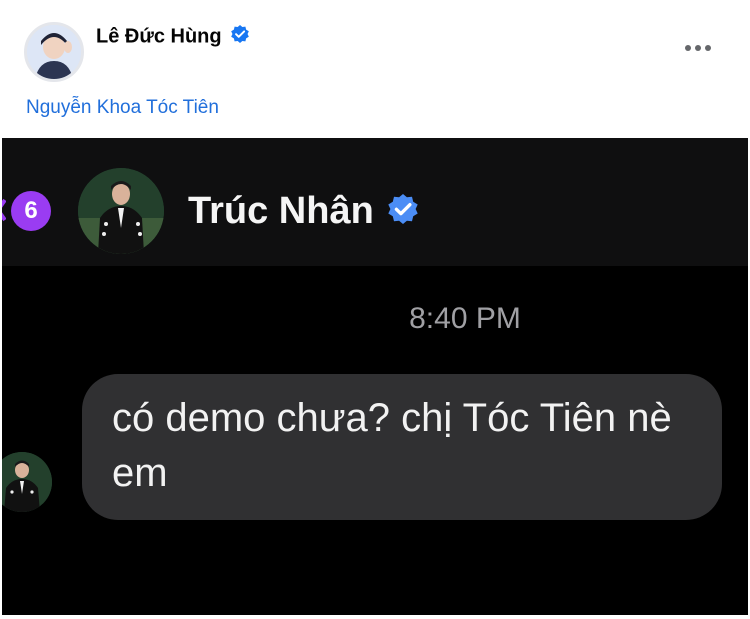 Image resolution: width=750 pixels, height=619 pixels. I want to click on contact-name-row: Trúc Nhân, so click(303, 212).